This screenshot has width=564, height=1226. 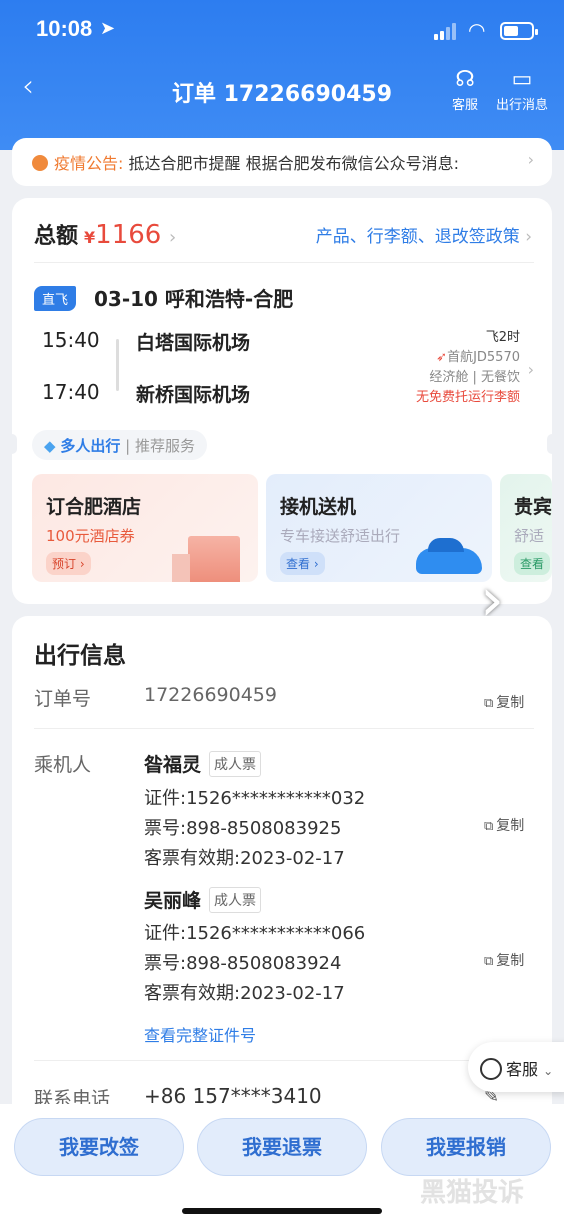 What do you see at coordinates (255, 933) in the screenshot?
I see `passenger-id: 证件:1526***********066` at bounding box center [255, 933].